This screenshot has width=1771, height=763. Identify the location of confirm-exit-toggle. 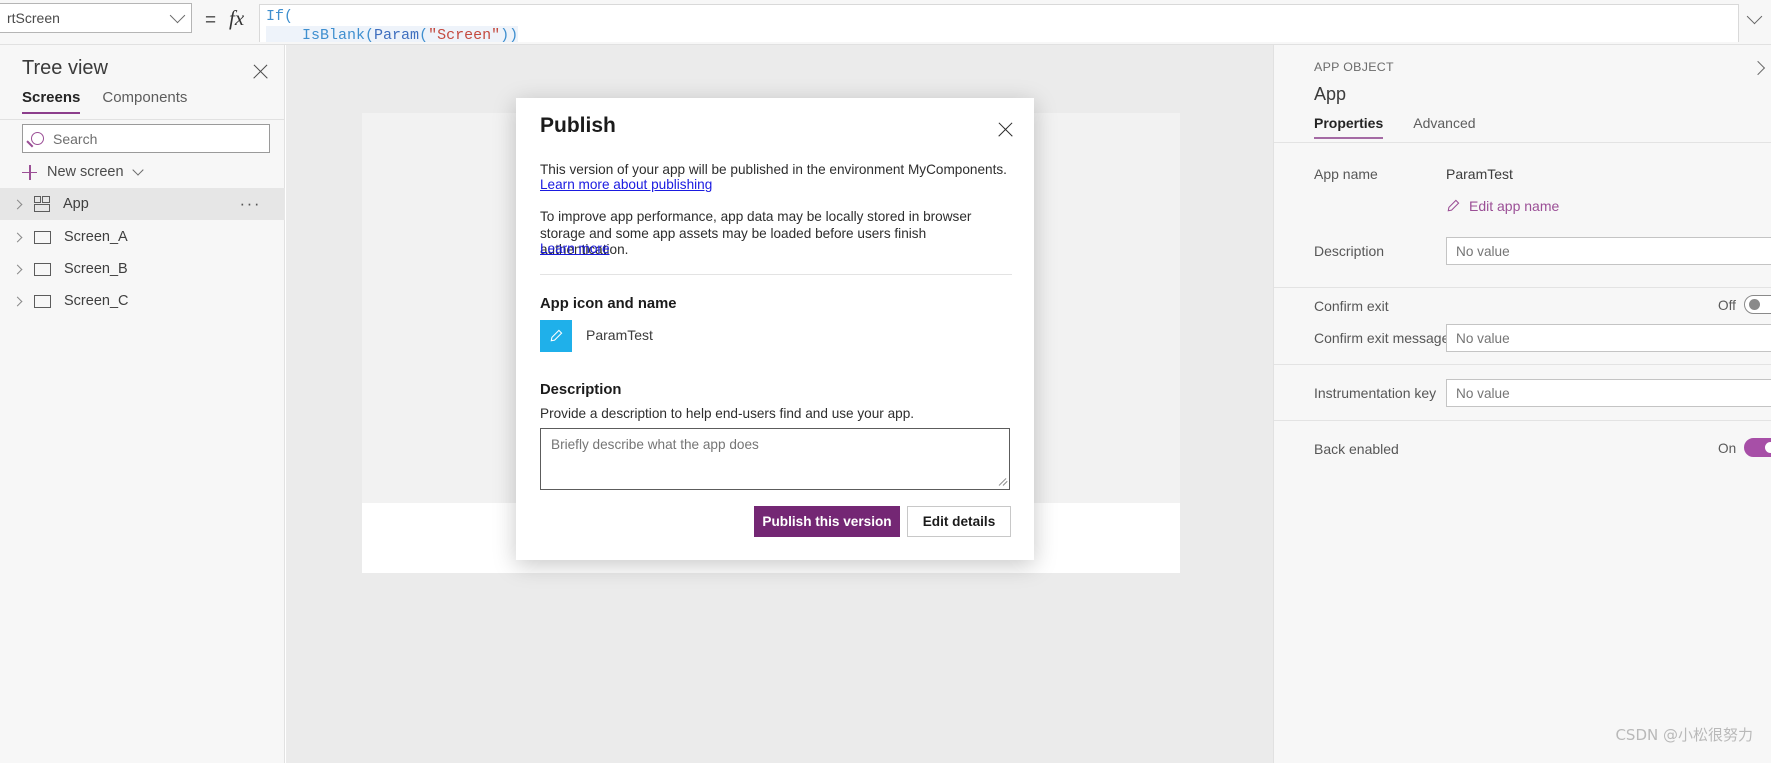
(1757, 304).